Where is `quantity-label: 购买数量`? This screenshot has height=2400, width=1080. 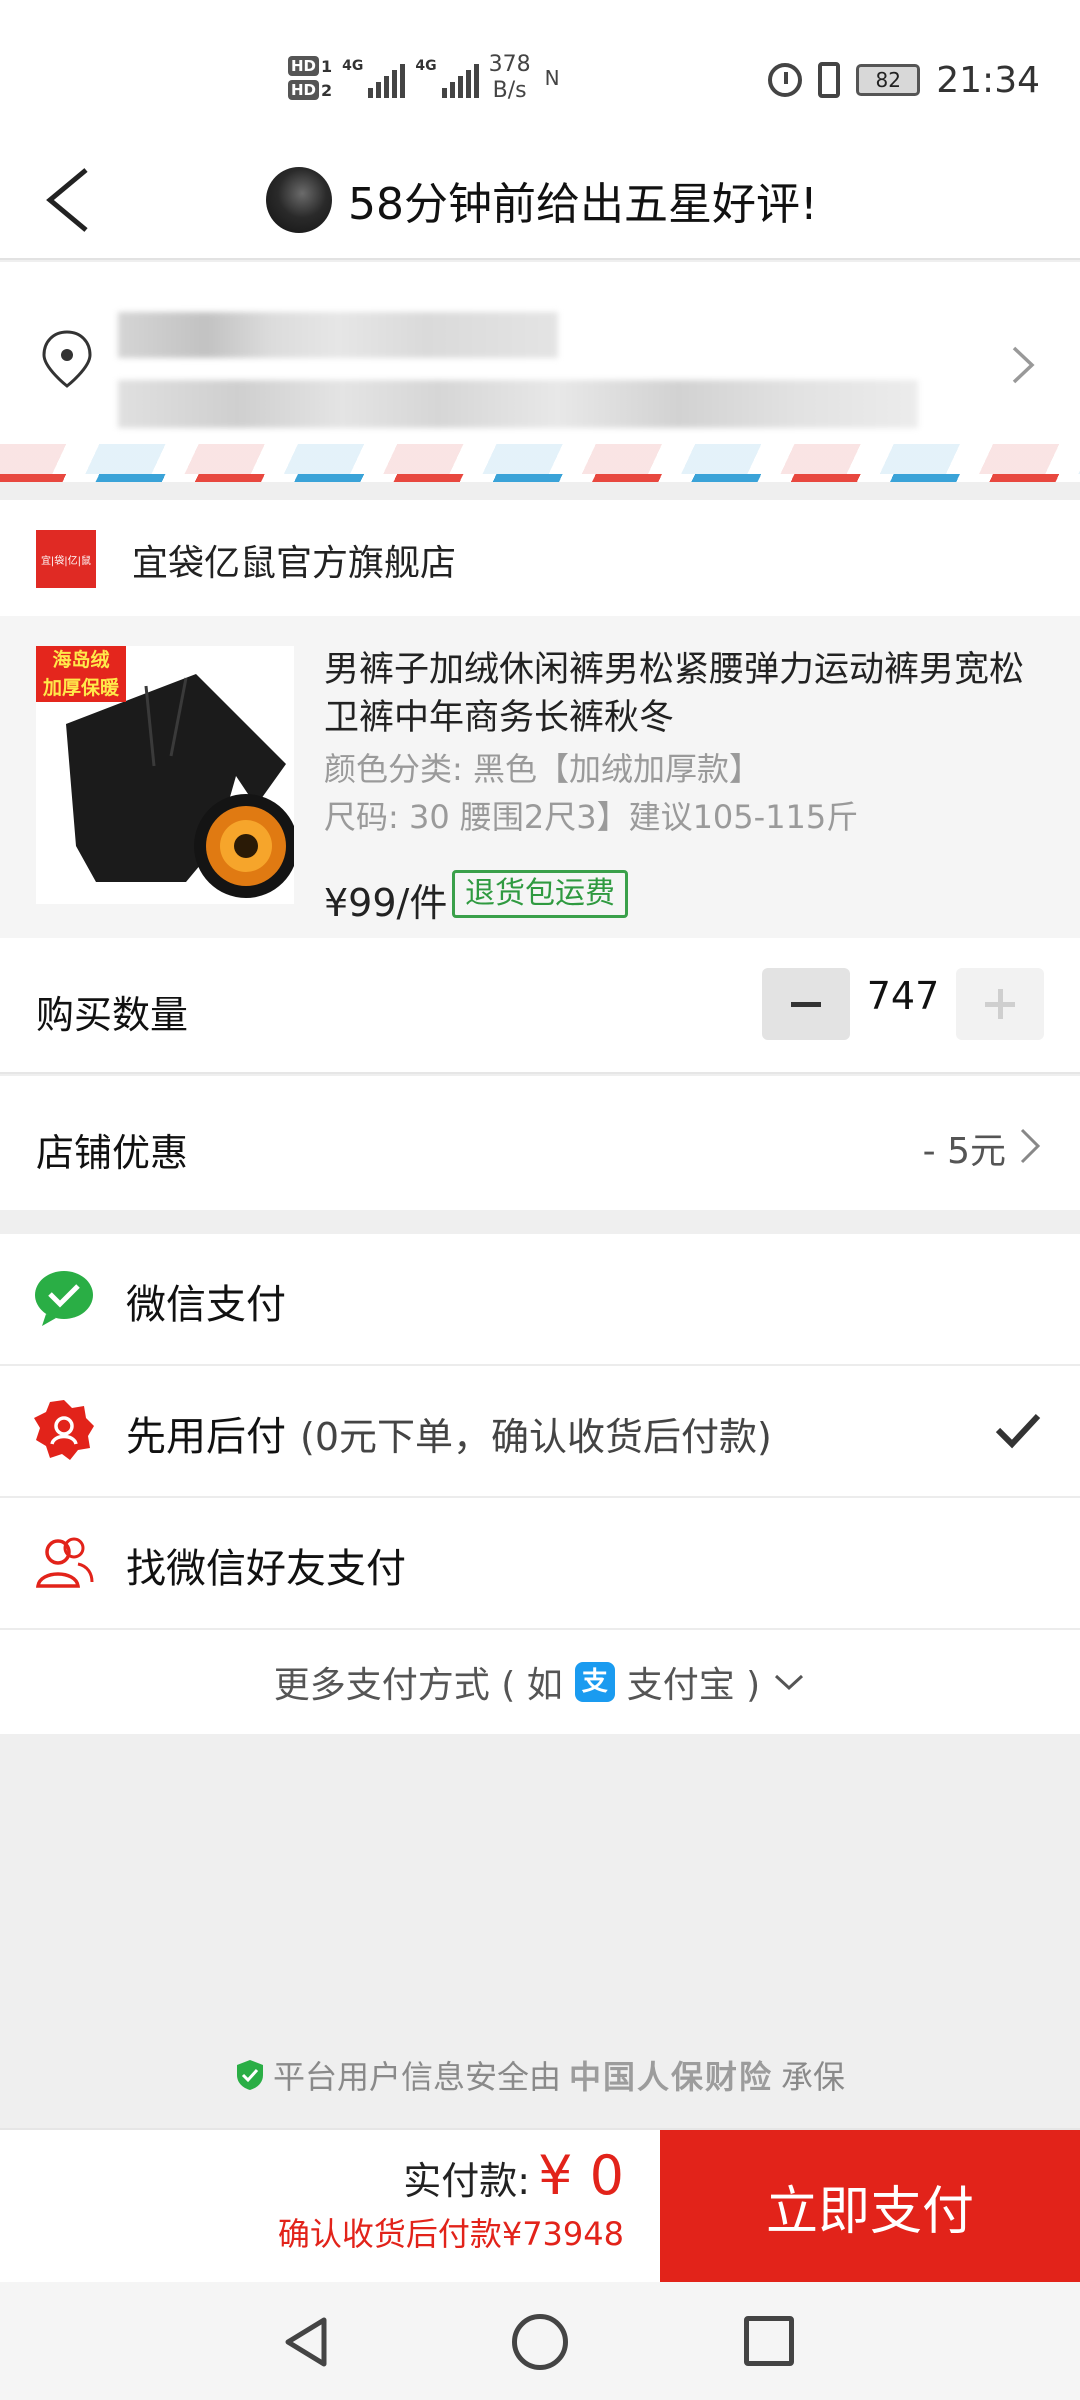 quantity-label: 购买数量 is located at coordinates (112, 1015).